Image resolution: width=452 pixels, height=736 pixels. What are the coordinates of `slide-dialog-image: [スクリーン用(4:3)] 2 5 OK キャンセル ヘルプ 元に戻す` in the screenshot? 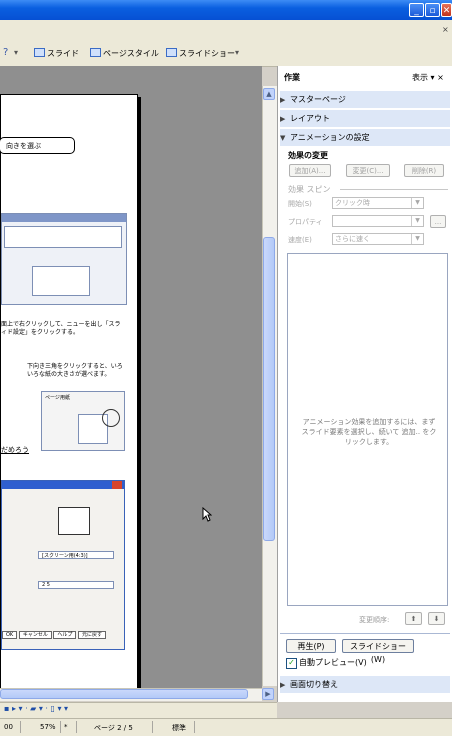 It's located at (63, 565).